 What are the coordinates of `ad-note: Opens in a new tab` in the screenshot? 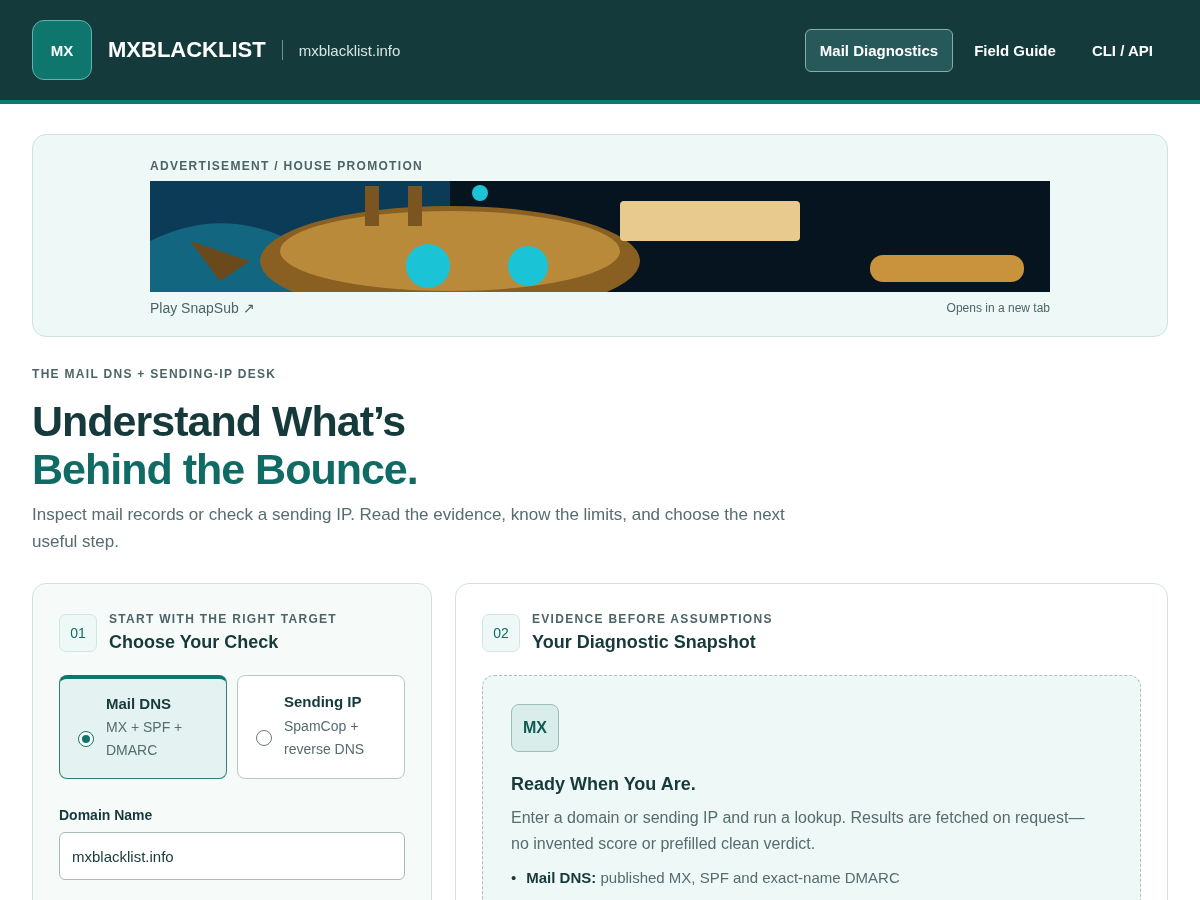 It's located at (998, 308).